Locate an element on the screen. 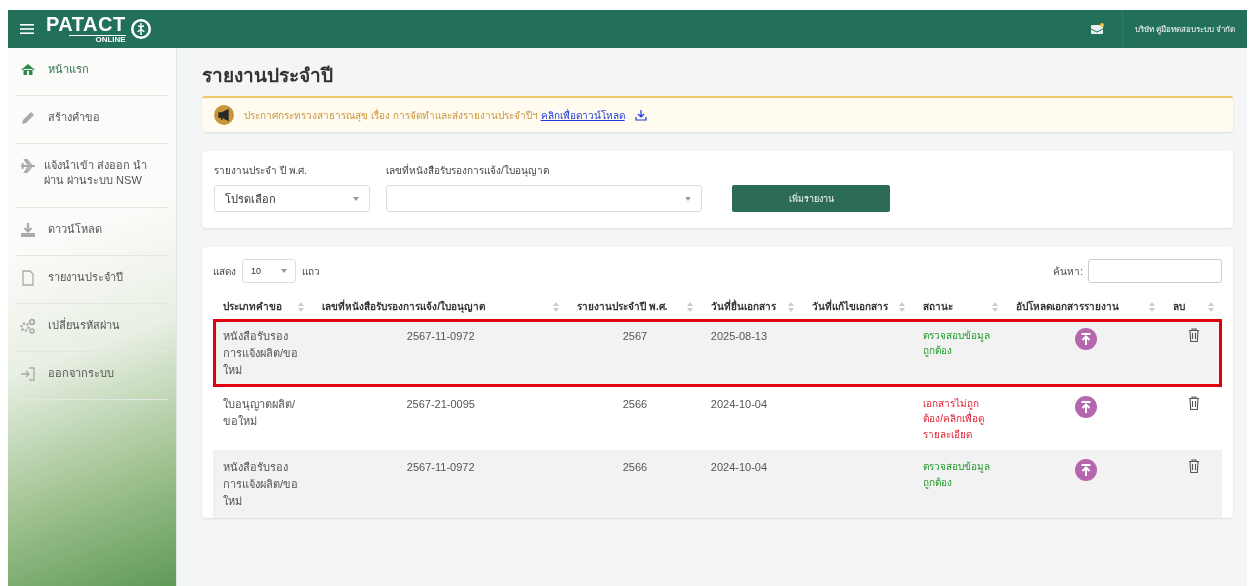 The height and width of the screenshot is (586, 1255). sidebar-item: รายงานประจำปี is located at coordinates (92, 280).